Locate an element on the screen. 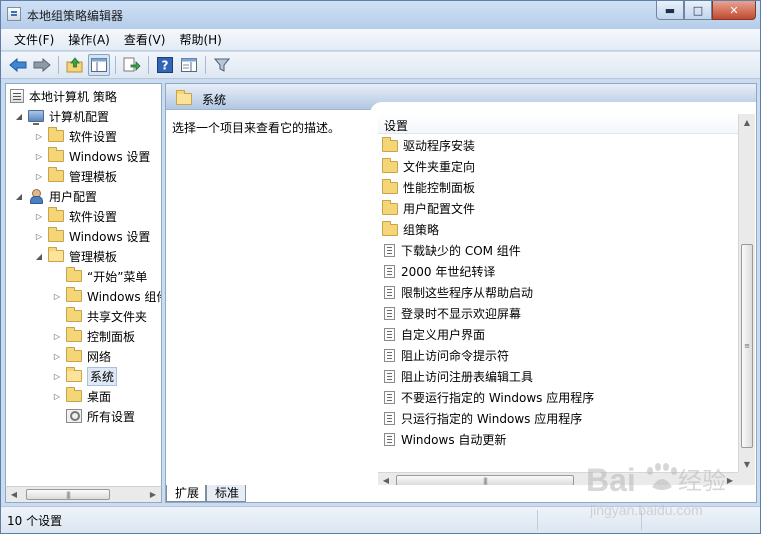 The width and height of the screenshot is (761, 534). tree-item-windows-components: ▷ Windows 组件 is located at coordinates (106, 296).